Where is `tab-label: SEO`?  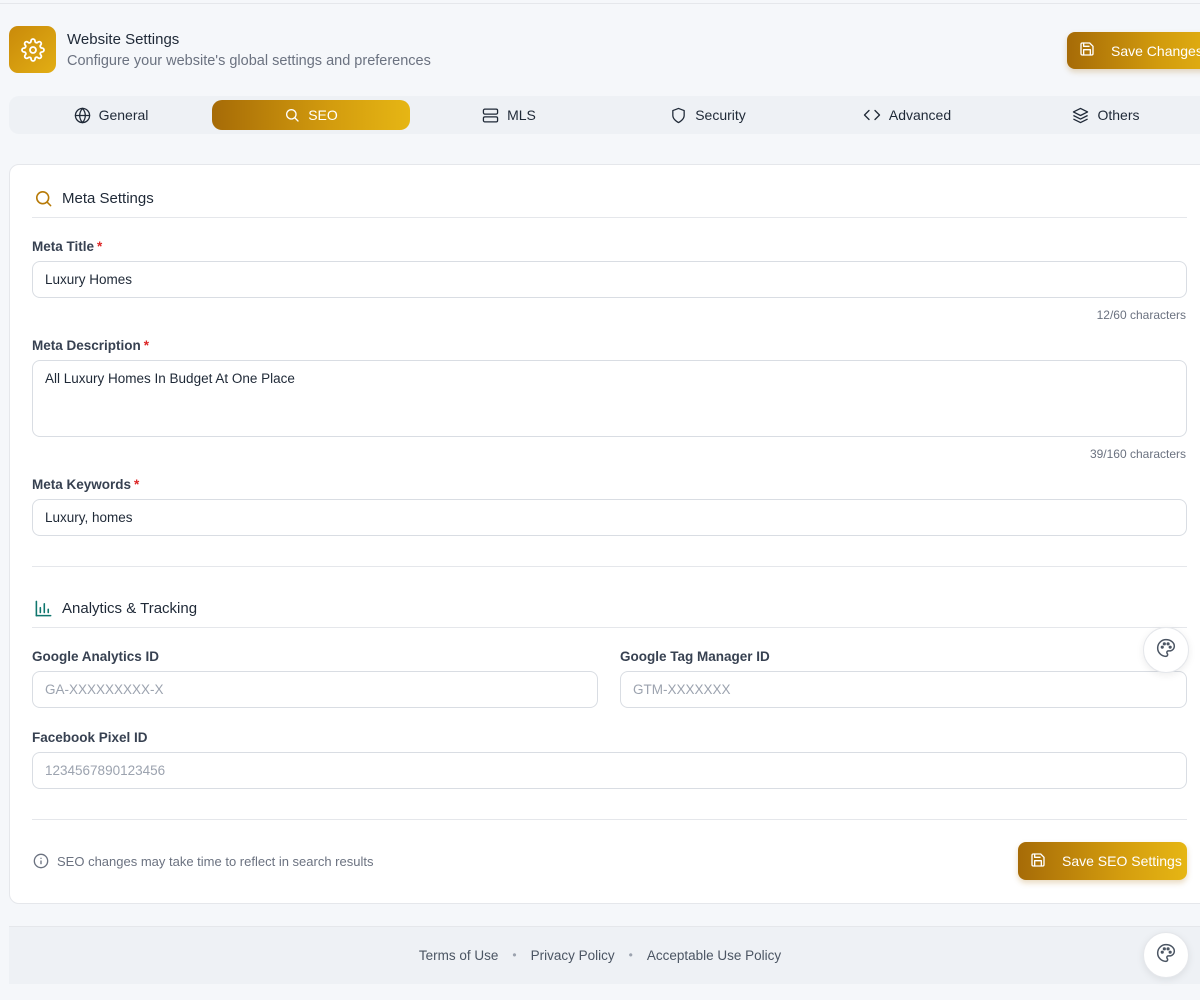
tab-label: SEO is located at coordinates (323, 115).